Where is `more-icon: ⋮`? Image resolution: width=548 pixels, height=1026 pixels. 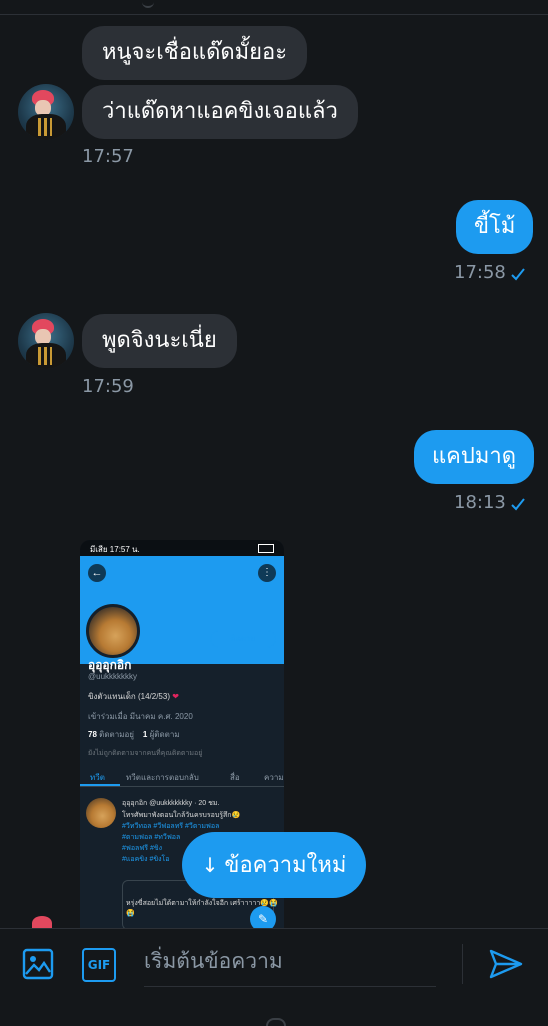
more-icon: ⋮ is located at coordinates (267, 573).